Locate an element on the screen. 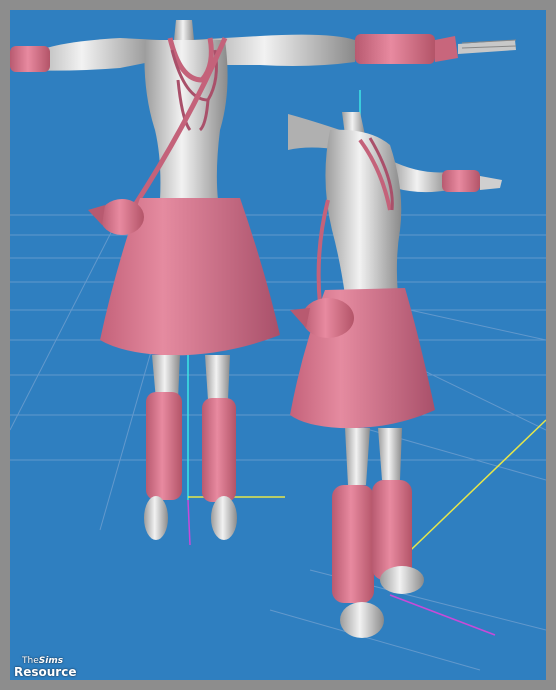 The width and height of the screenshot is (556, 690). site-watermark: TheSims Resource is located at coordinates (45, 668).